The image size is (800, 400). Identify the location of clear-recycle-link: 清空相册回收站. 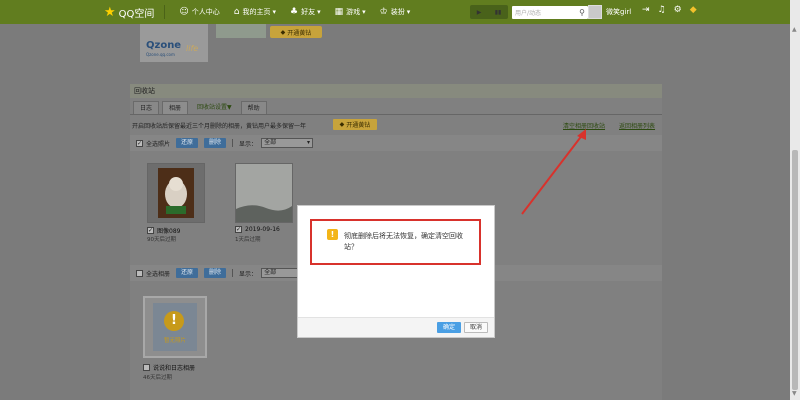
(584, 125).